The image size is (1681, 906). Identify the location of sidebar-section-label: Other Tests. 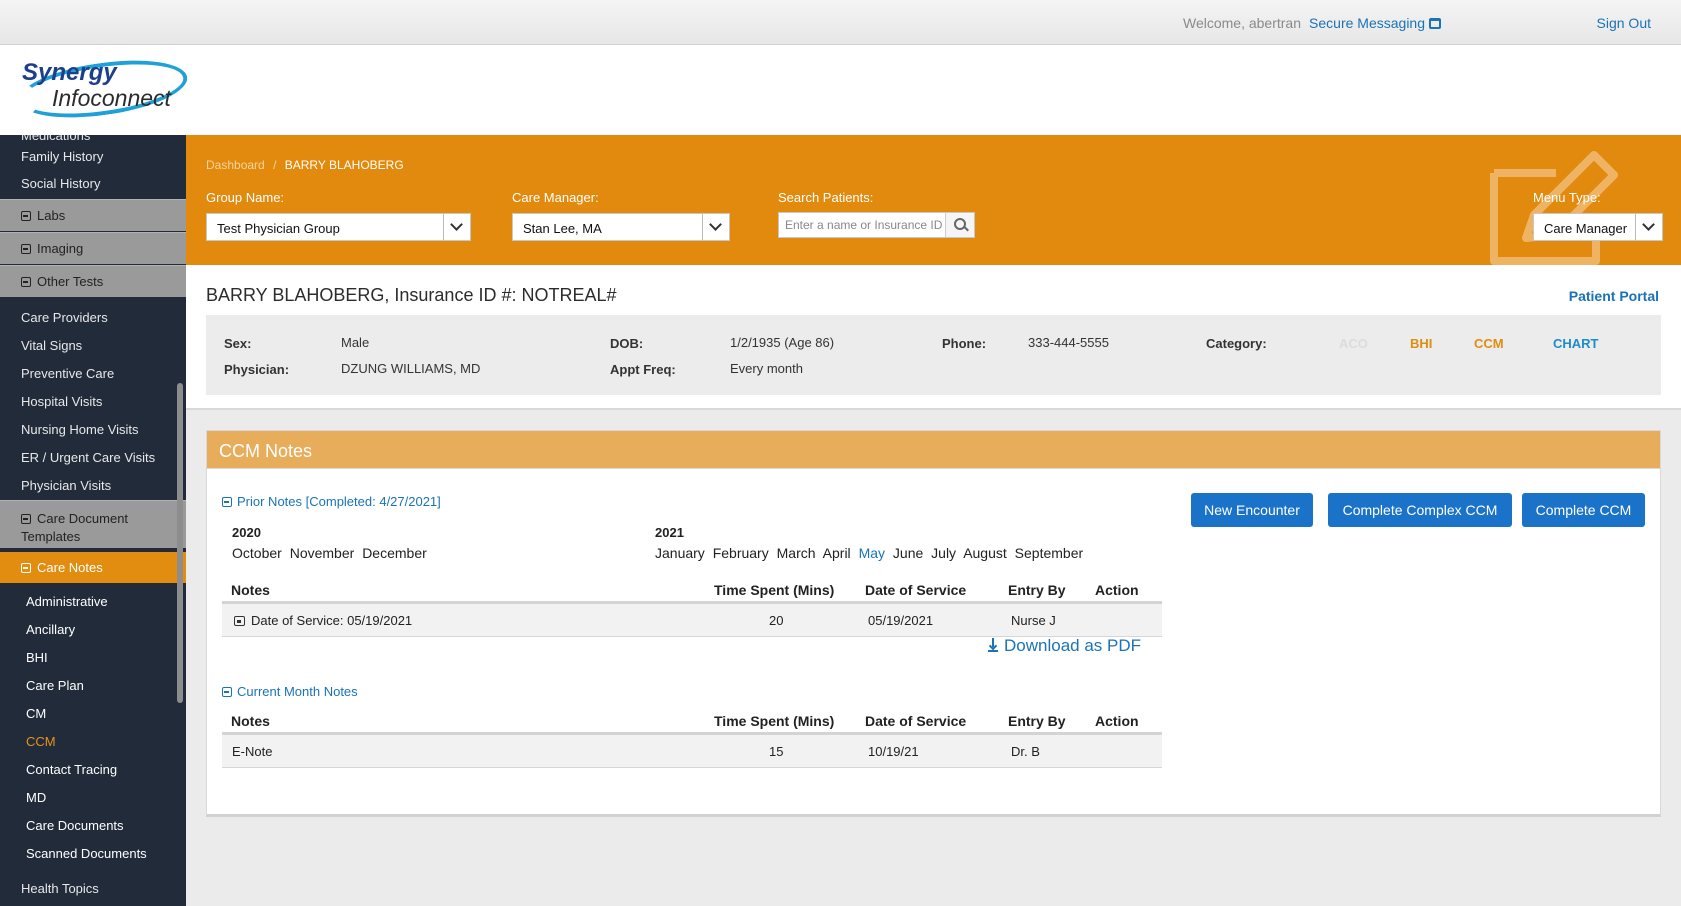
(70, 281).